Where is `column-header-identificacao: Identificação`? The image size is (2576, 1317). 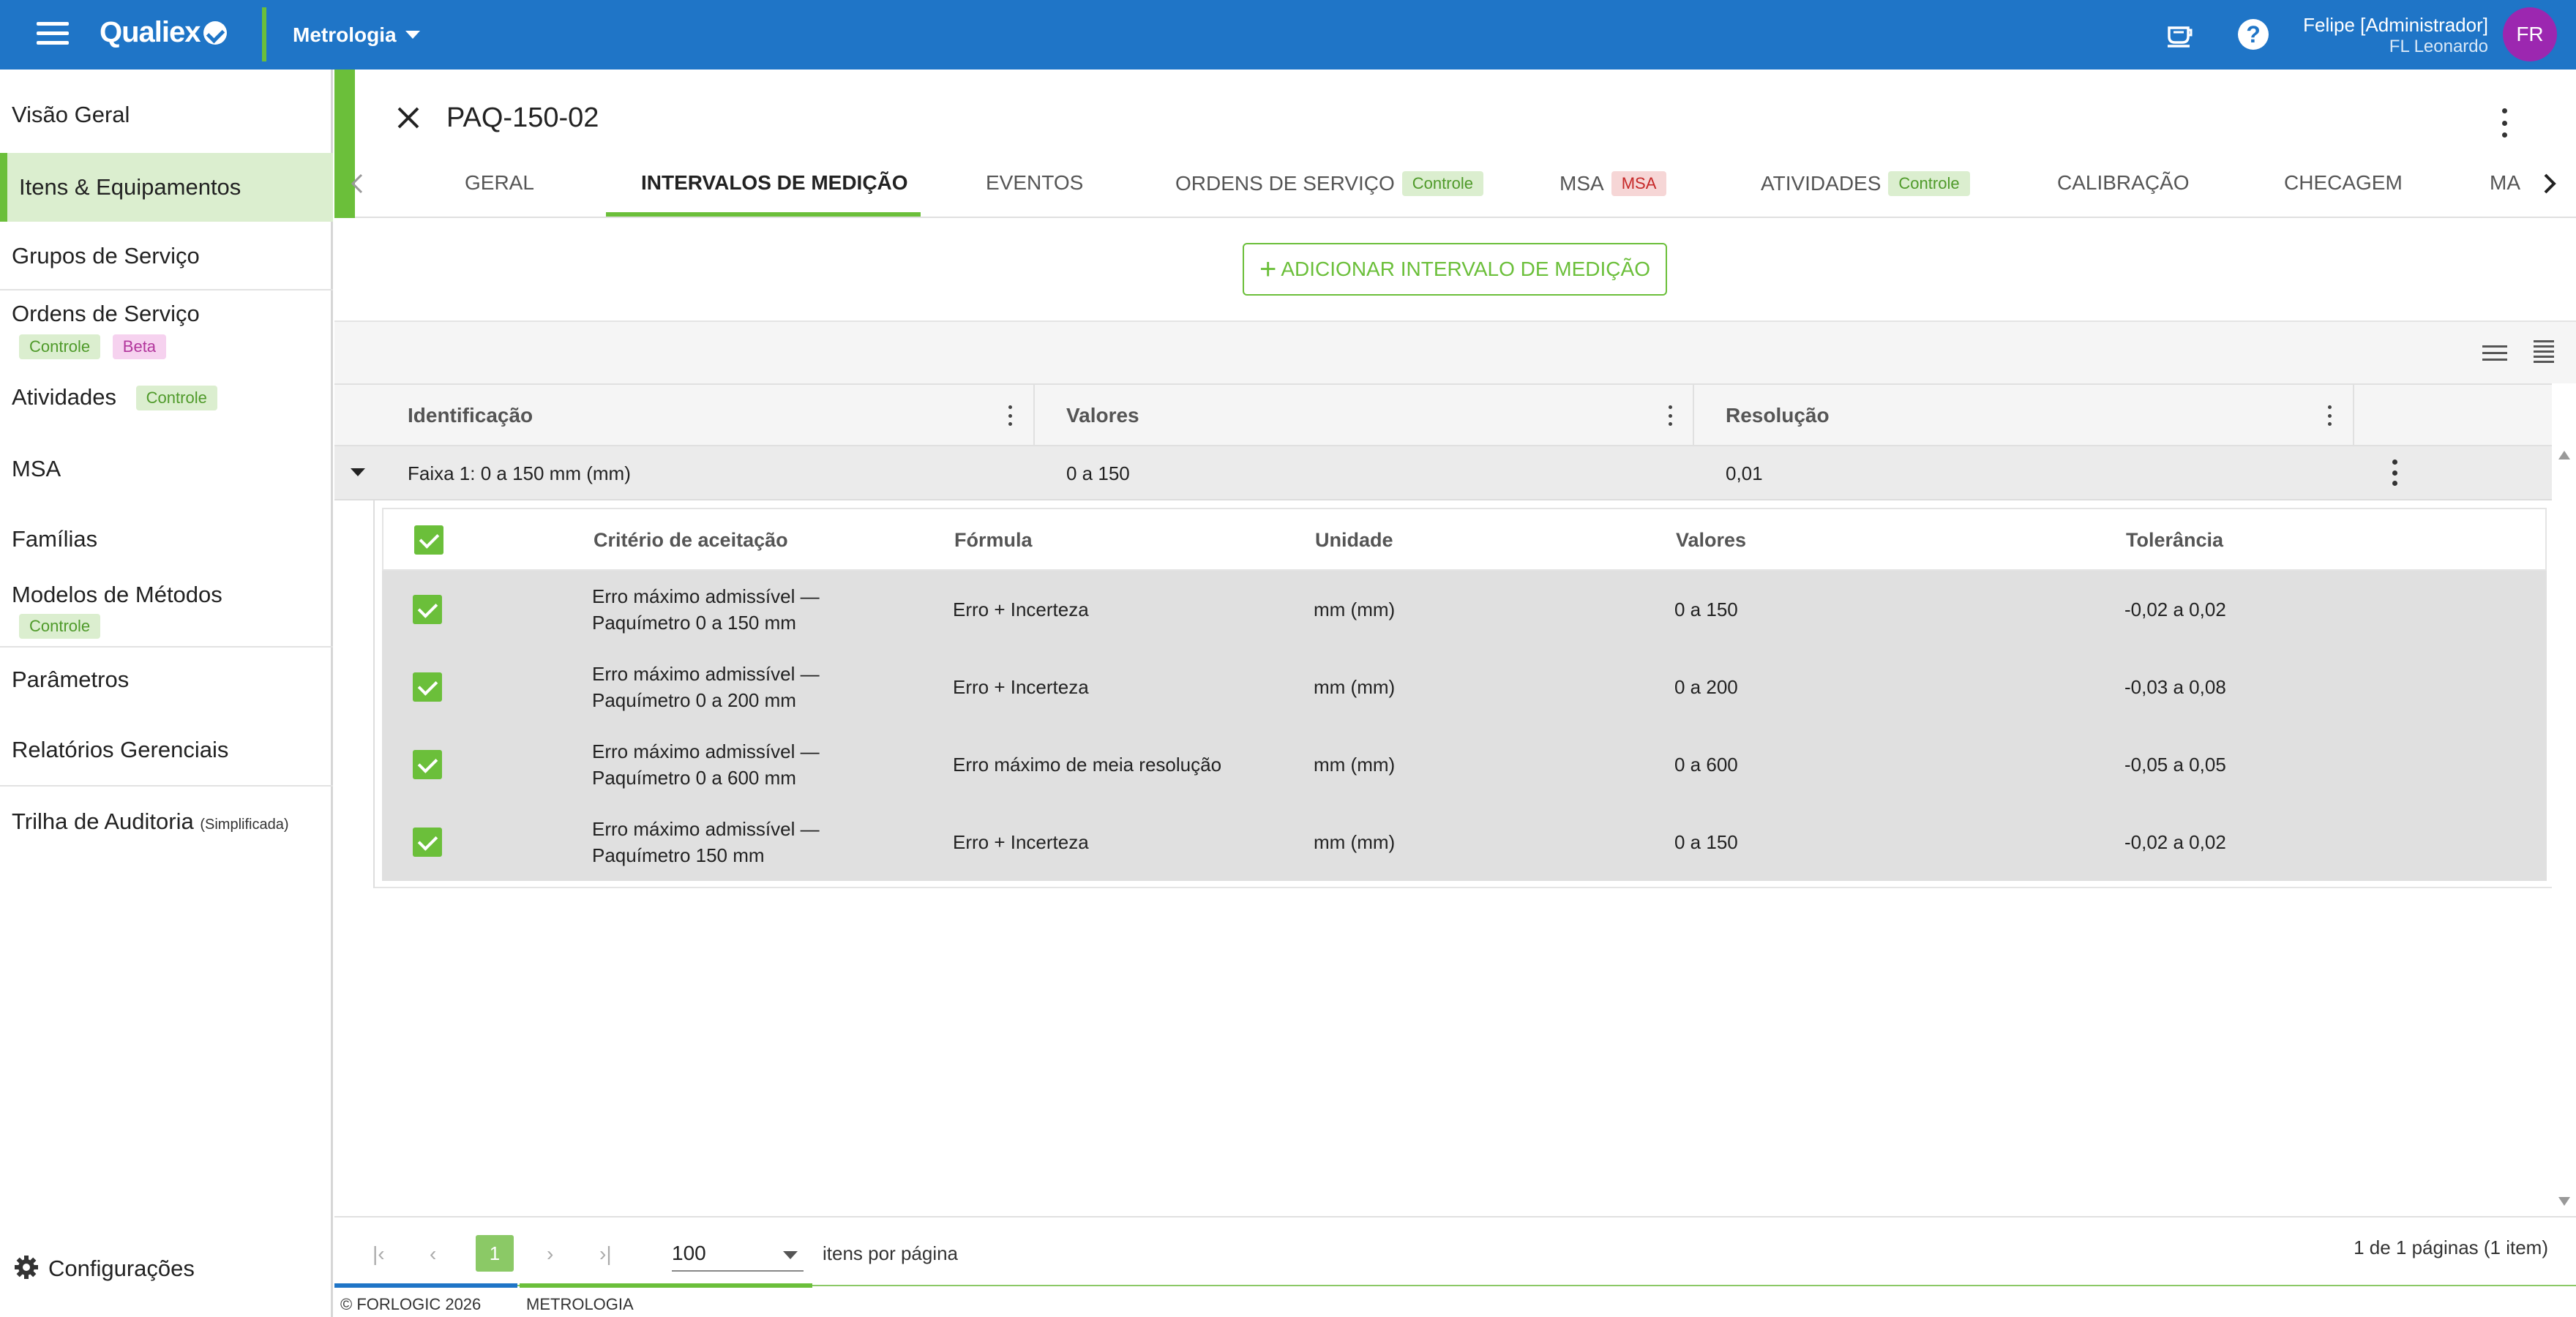 column-header-identificacao: Identificação is located at coordinates (683, 415).